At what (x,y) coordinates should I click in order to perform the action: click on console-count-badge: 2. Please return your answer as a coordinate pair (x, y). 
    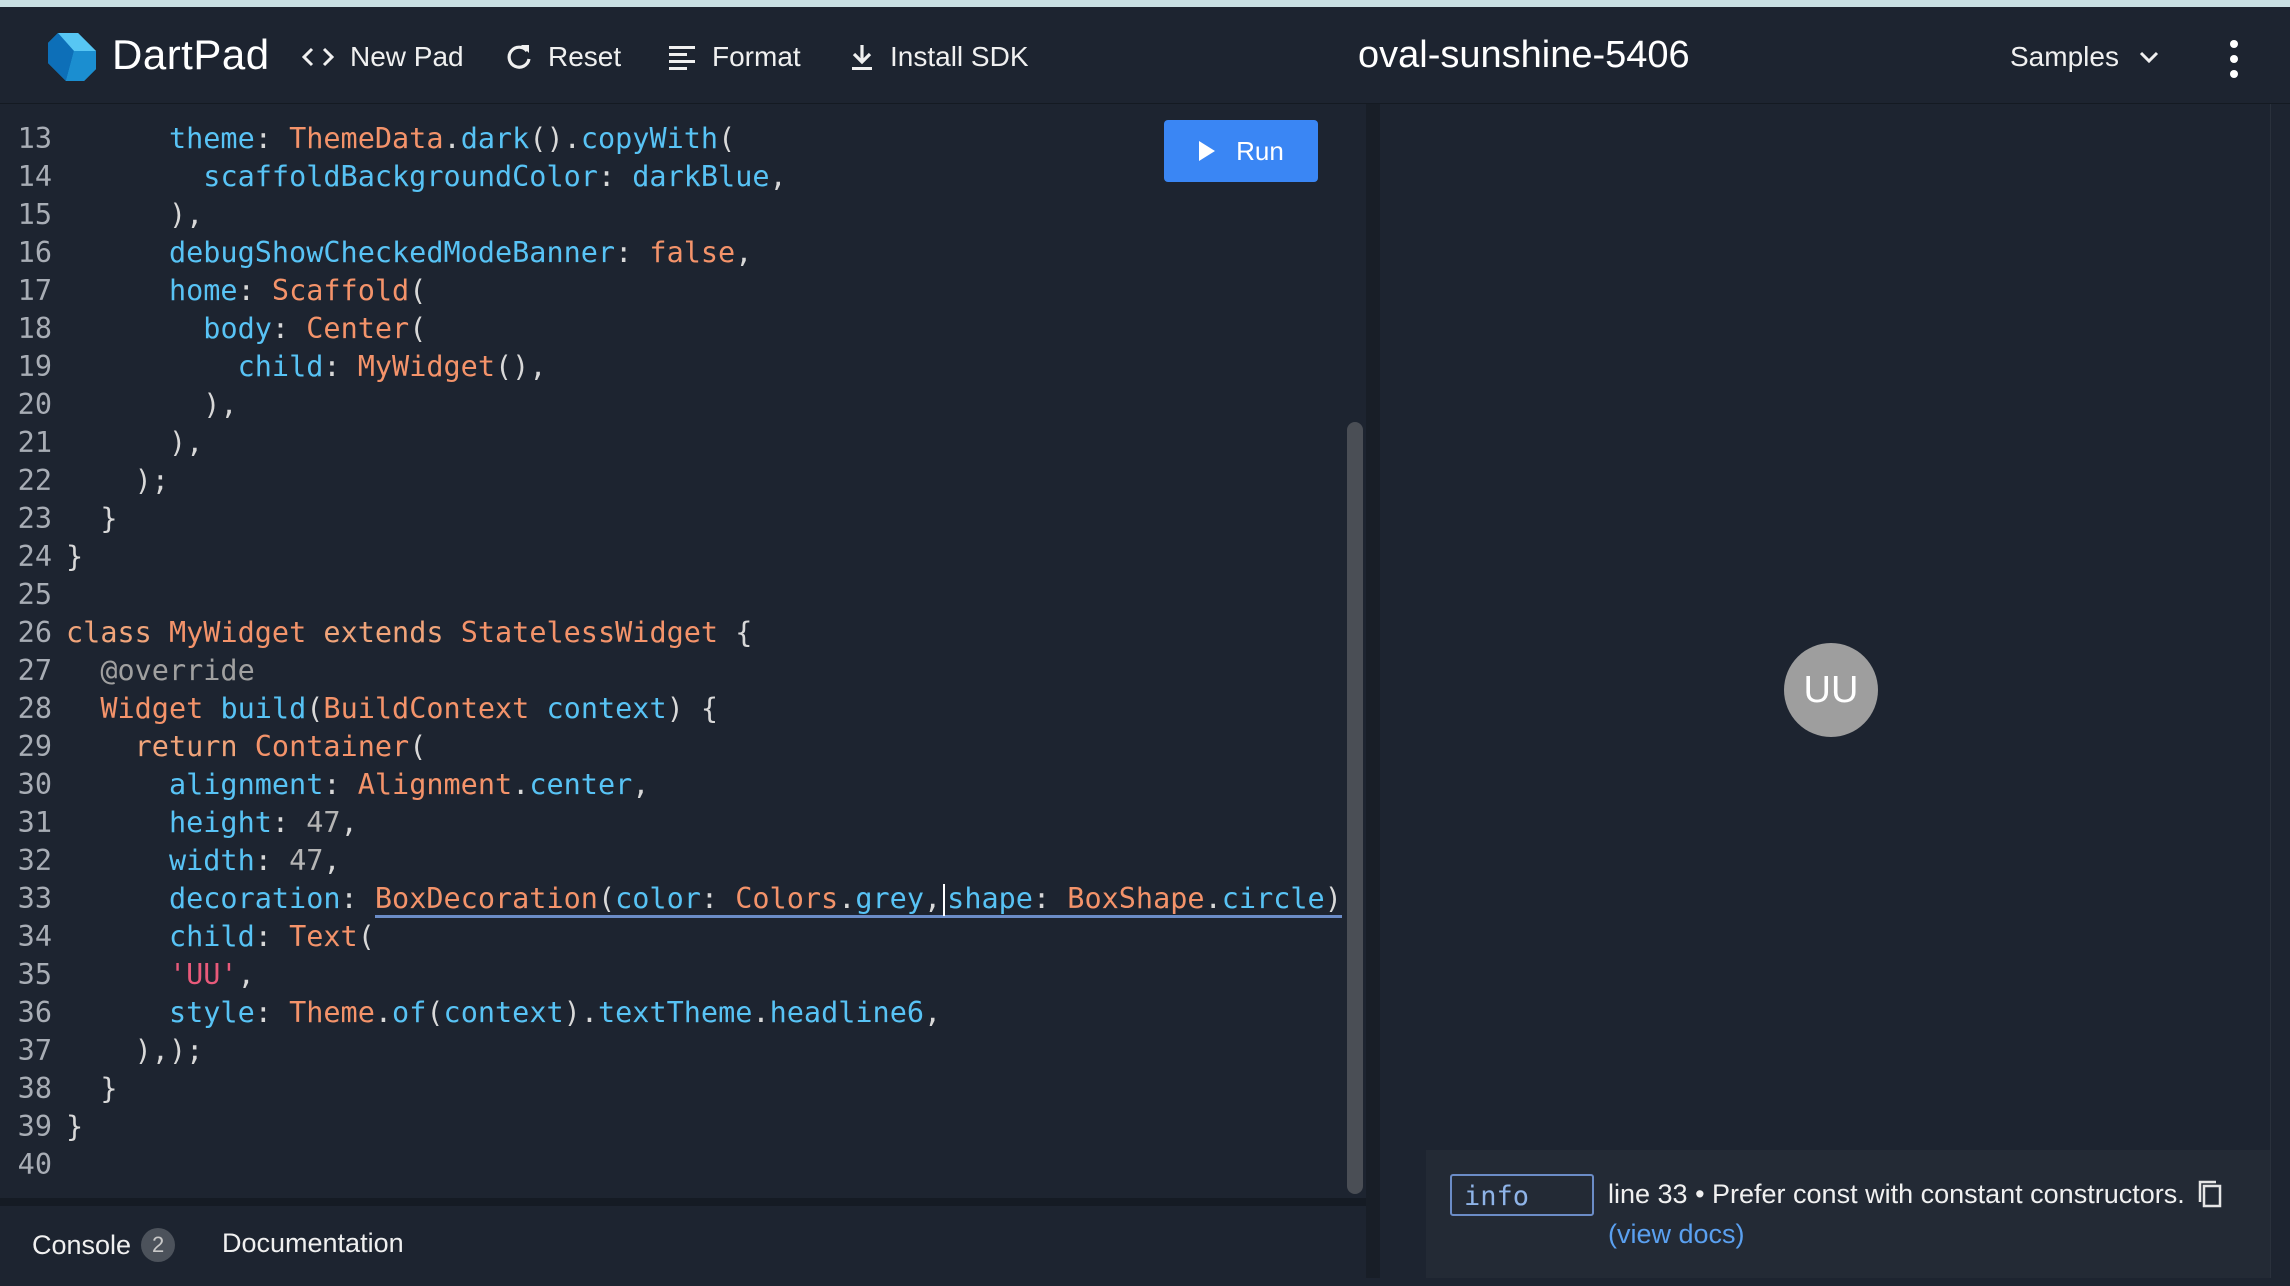
    Looking at the image, I should click on (158, 1245).